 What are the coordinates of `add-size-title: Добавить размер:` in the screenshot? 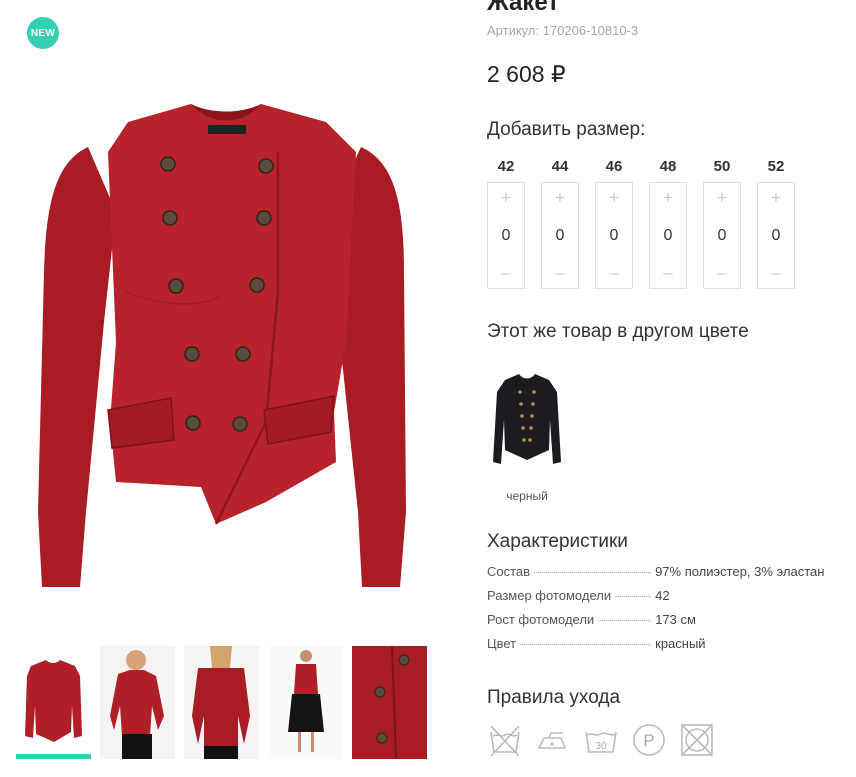 It's located at (566, 129).